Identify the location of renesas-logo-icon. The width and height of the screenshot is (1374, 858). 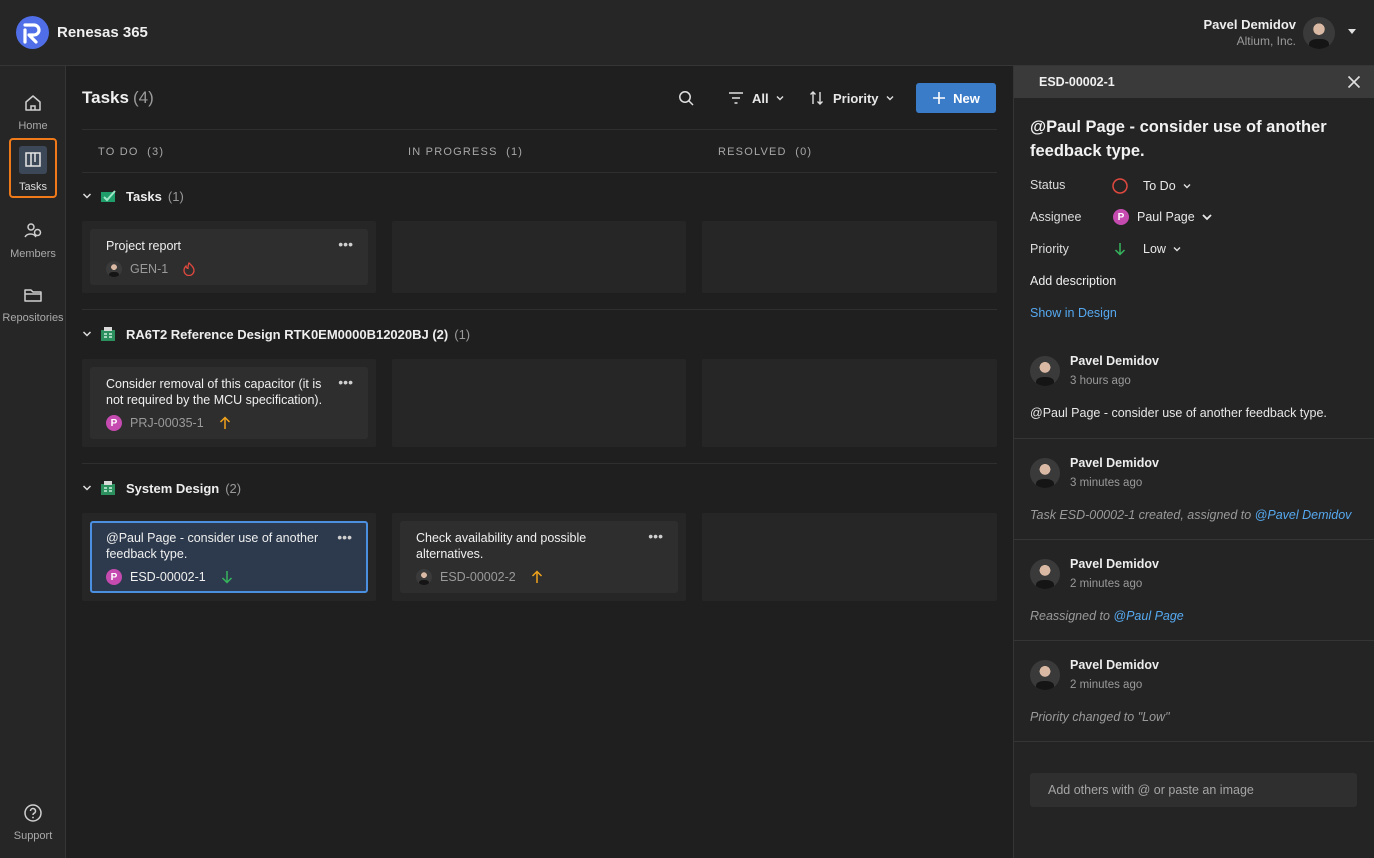
(32, 32).